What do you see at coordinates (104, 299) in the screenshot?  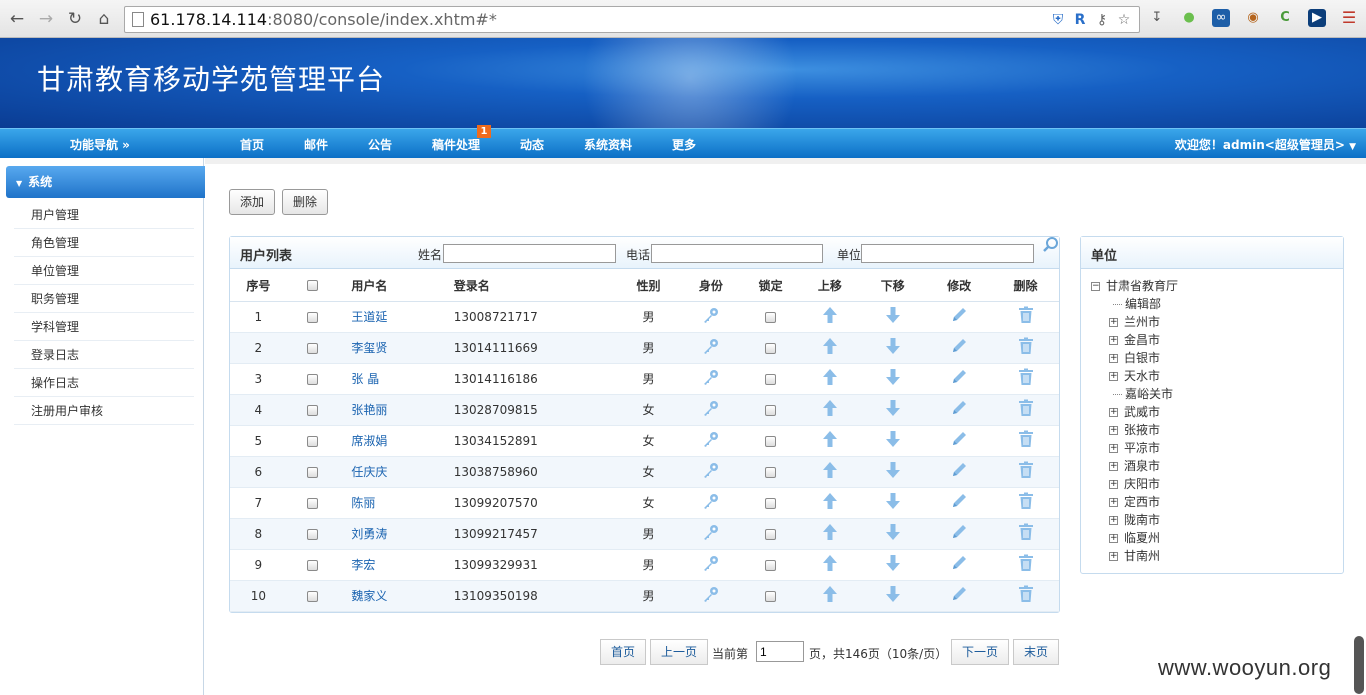 I see `sidebar-item-positions: 职务管理` at bounding box center [104, 299].